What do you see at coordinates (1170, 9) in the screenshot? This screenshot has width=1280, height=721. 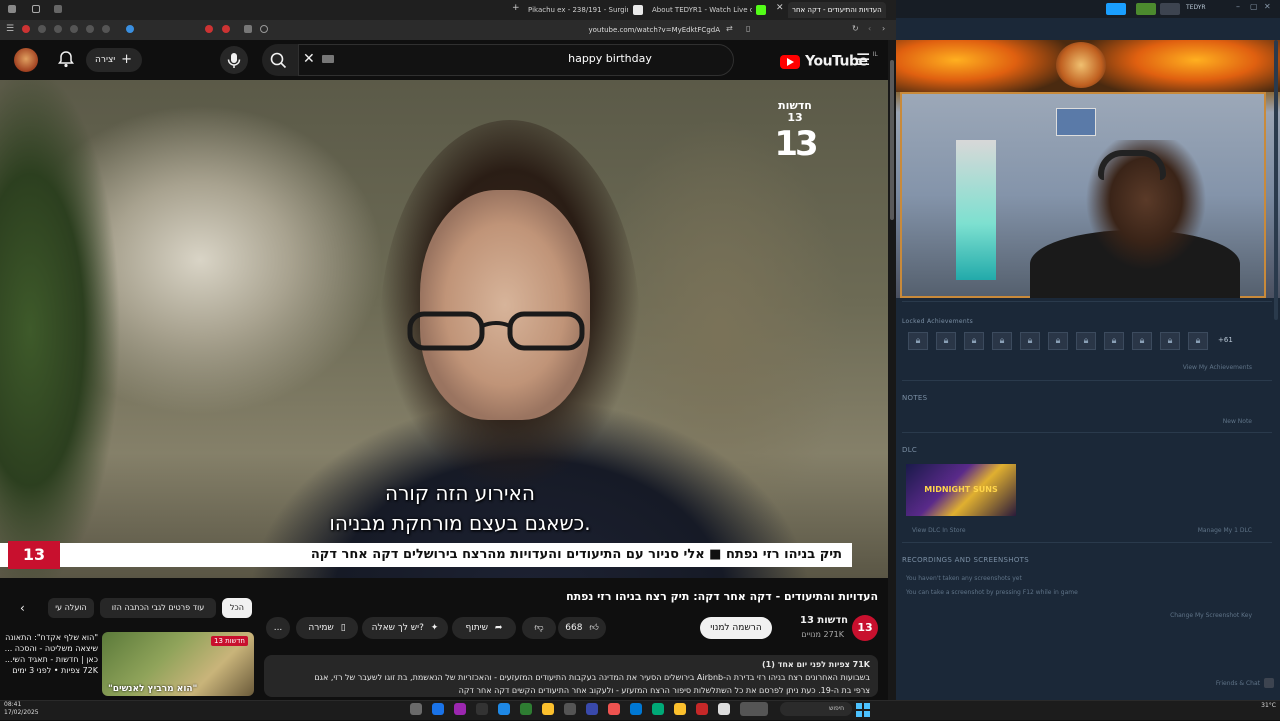 I see `steam-friends-icon` at bounding box center [1170, 9].